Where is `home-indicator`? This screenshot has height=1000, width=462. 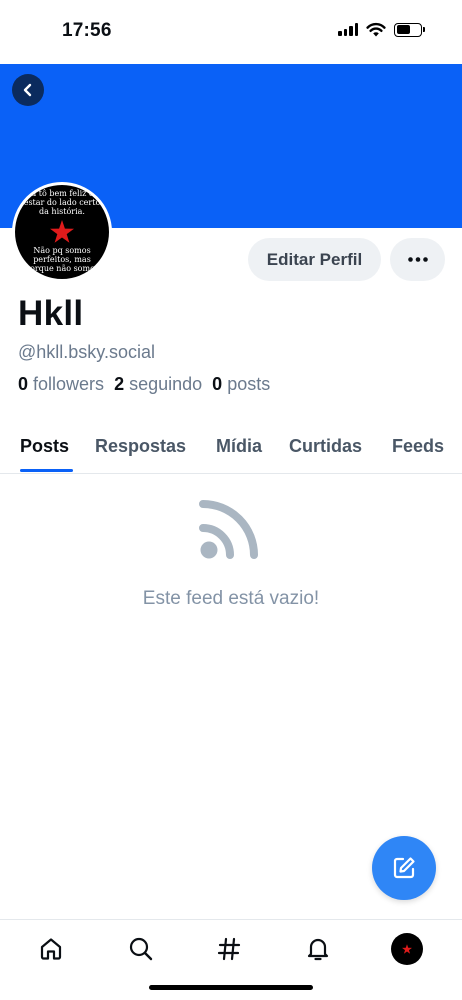
home-indicator is located at coordinates (231, 987).